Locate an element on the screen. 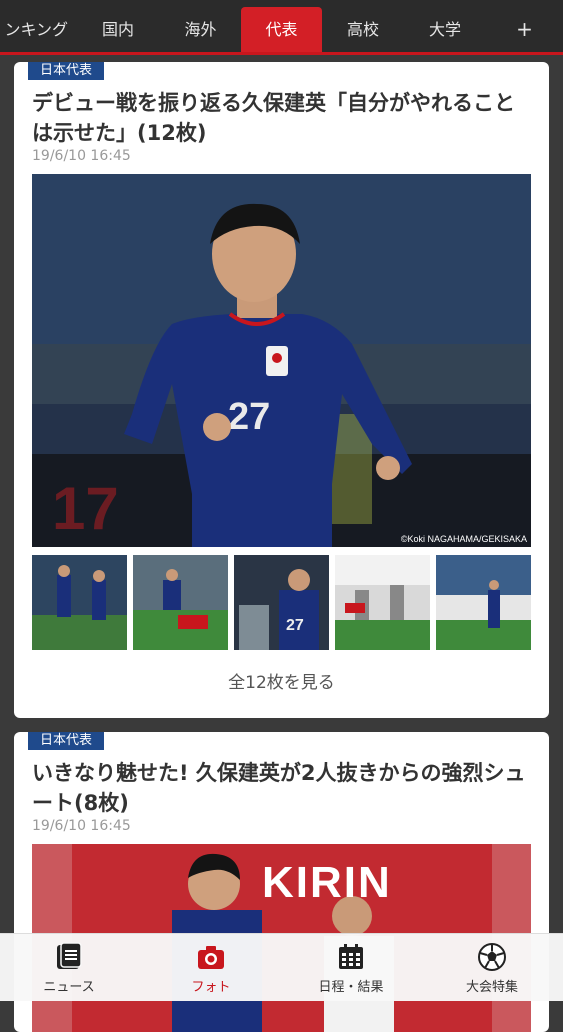  nav-photo-button: フォト is located at coordinates (211, 967).